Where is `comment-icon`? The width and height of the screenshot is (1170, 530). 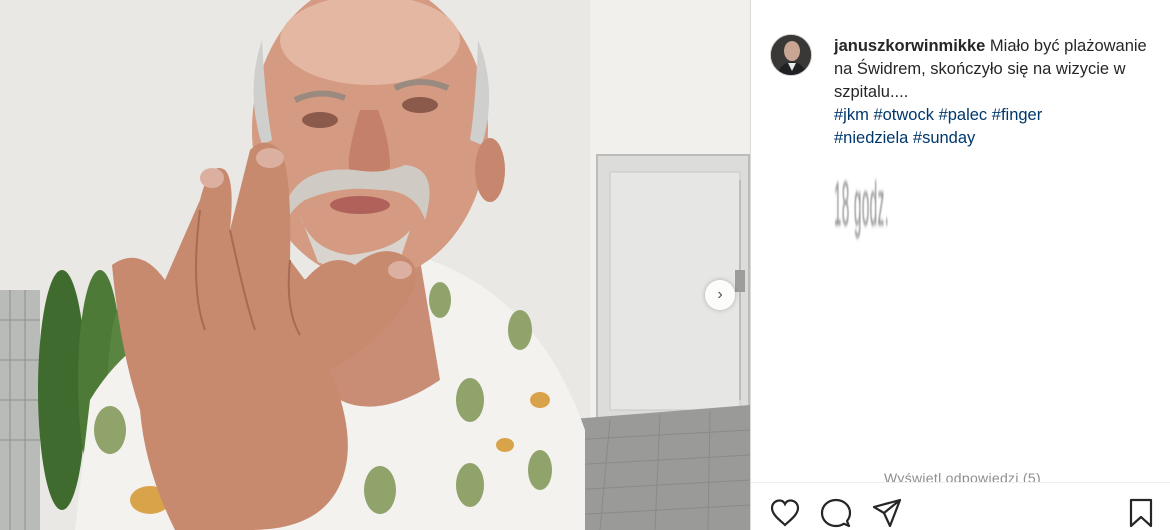 comment-icon is located at coordinates (836, 513).